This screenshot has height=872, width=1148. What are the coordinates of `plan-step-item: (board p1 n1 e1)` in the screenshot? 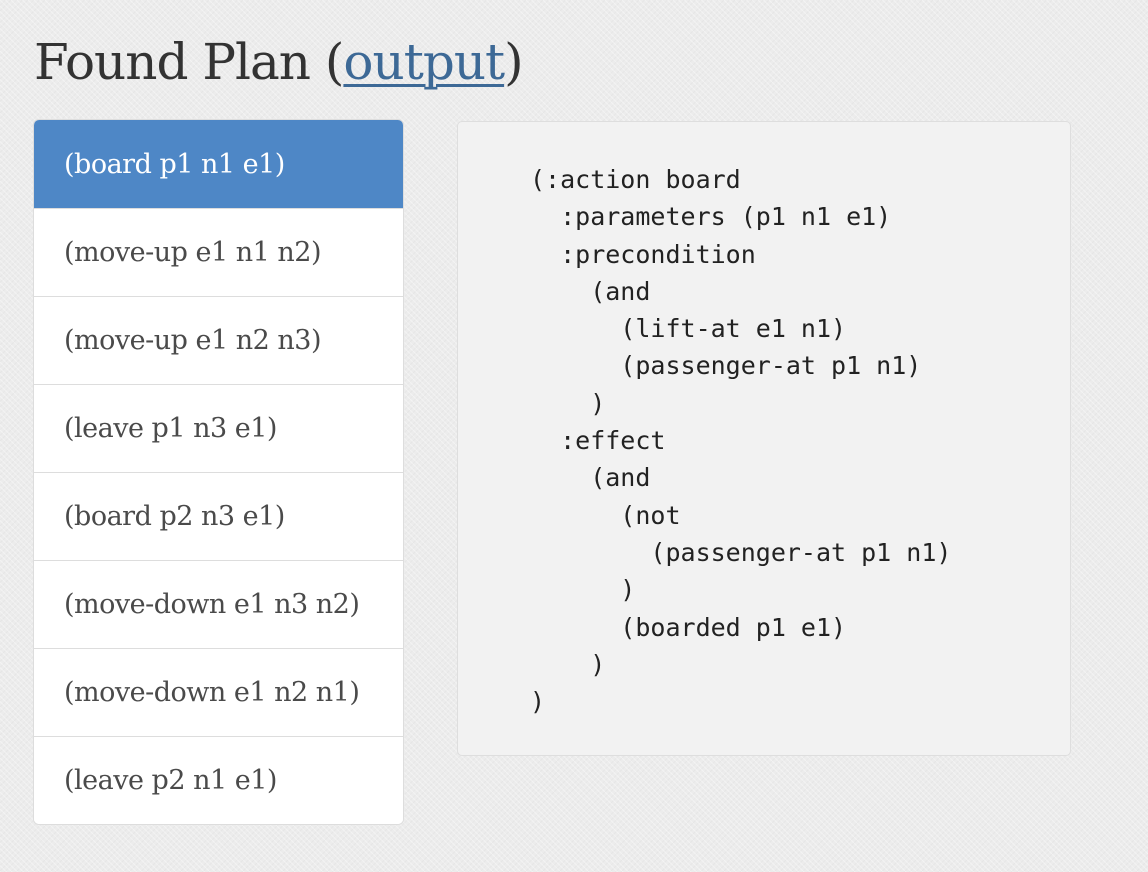 It's located at (218, 164).